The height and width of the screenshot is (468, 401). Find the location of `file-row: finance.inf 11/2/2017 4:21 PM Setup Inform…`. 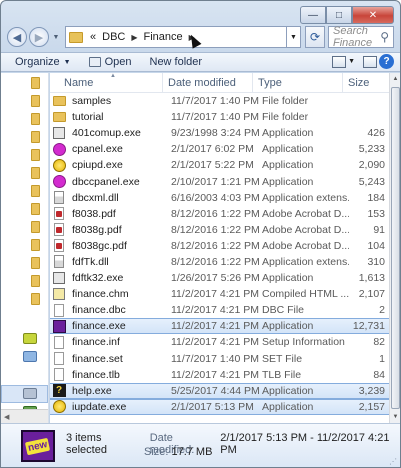

file-row: finance.inf 11/2/2017 4:21 PM Setup Inform… is located at coordinates (219, 342).